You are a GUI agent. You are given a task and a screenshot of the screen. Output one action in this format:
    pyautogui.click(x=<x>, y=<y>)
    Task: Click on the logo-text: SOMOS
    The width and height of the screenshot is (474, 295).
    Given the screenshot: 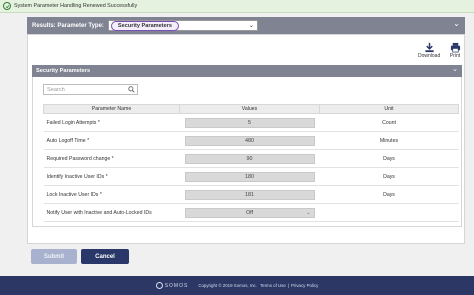 What is the action you would take?
    pyautogui.click(x=176, y=285)
    